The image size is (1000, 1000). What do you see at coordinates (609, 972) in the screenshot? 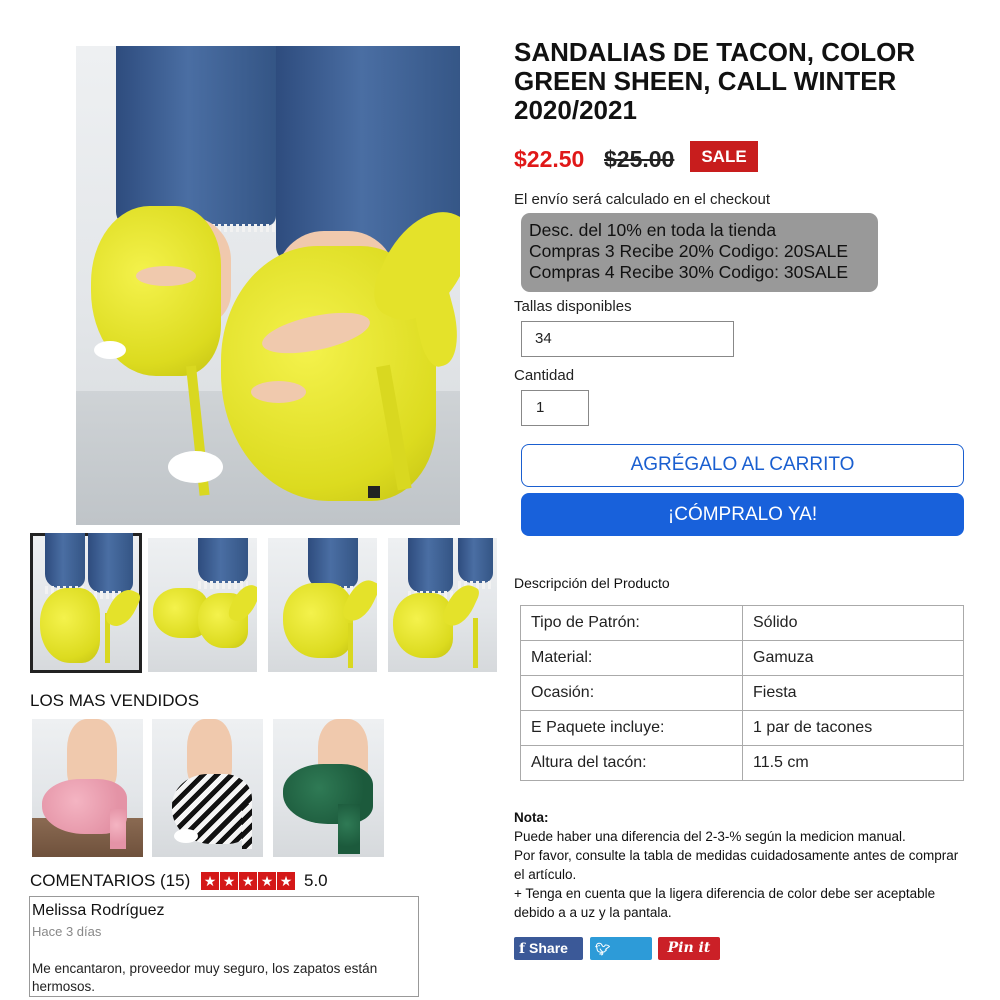
I see `twitter-share-label: Tweet` at bounding box center [609, 972].